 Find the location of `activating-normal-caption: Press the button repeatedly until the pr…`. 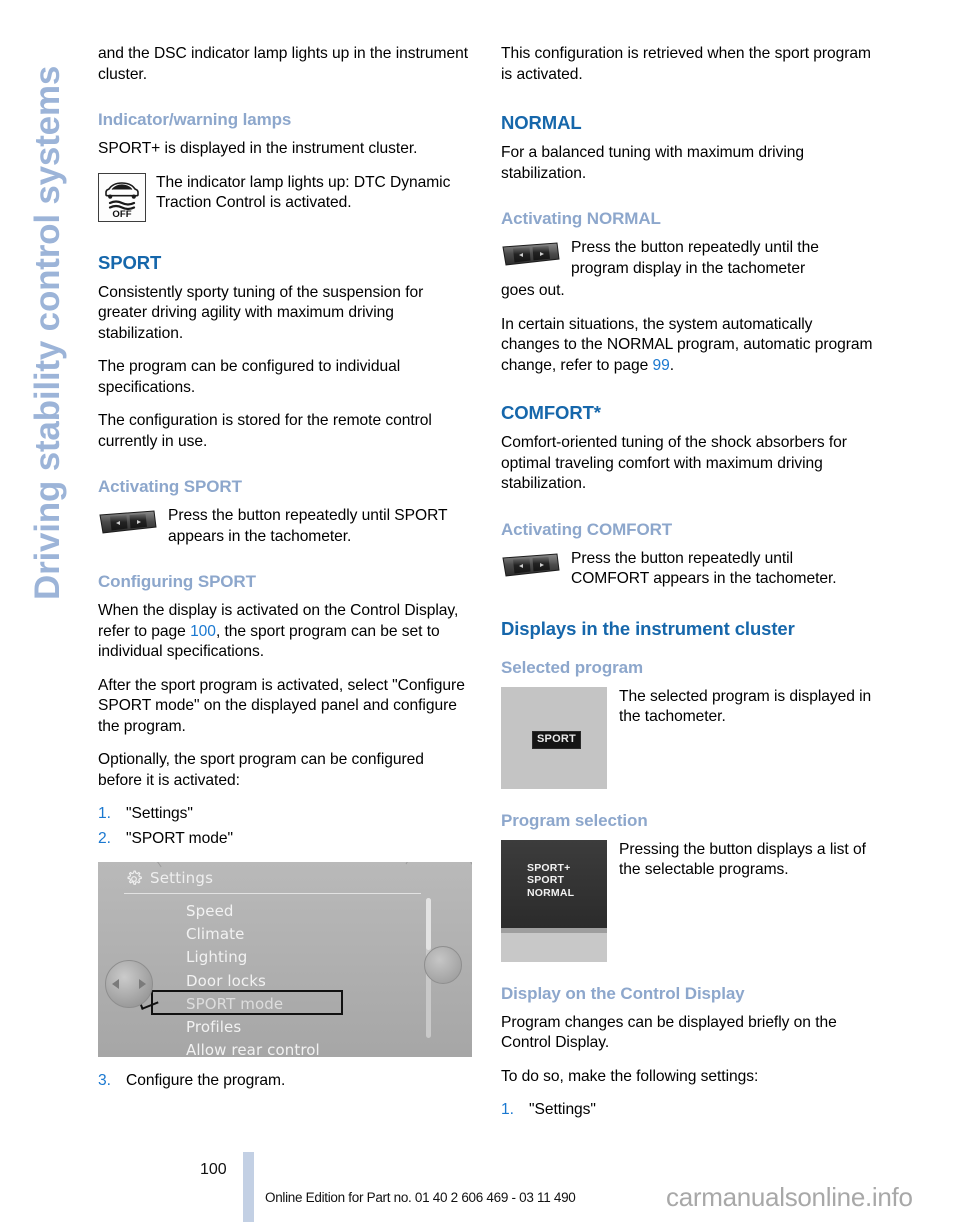

activating-normal-caption: Press the button repeatedly until the pr… is located at coordinates (695, 258).